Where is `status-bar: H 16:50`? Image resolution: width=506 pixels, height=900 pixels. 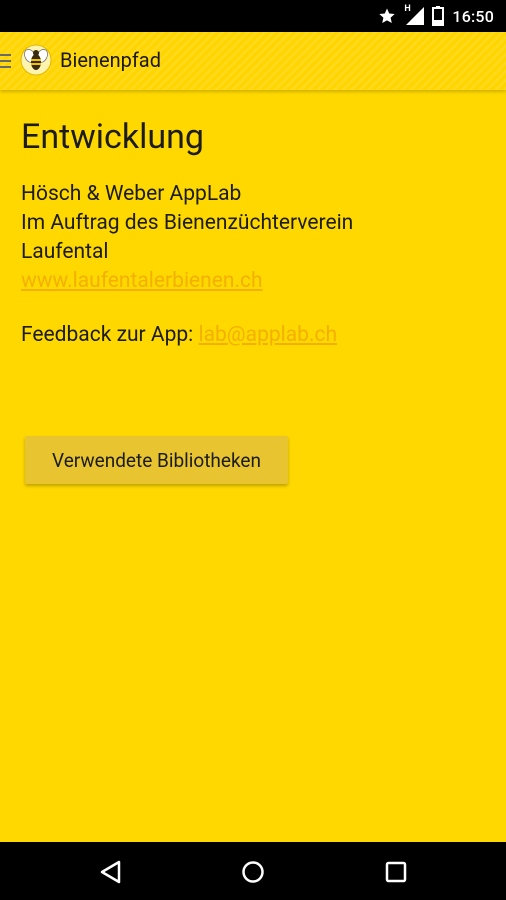
status-bar: H 16:50 is located at coordinates (253, 16).